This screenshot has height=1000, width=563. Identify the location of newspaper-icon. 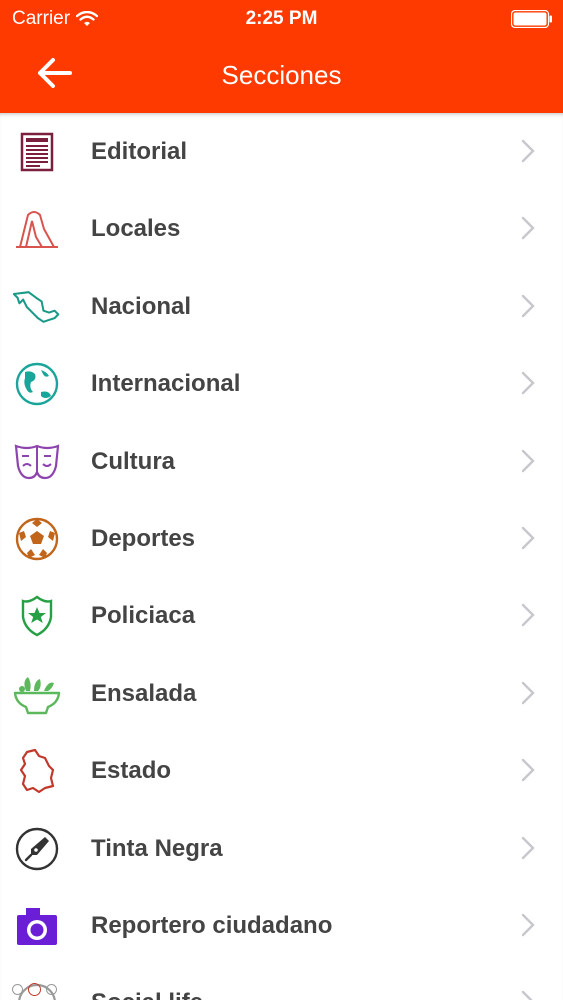
(37, 152).